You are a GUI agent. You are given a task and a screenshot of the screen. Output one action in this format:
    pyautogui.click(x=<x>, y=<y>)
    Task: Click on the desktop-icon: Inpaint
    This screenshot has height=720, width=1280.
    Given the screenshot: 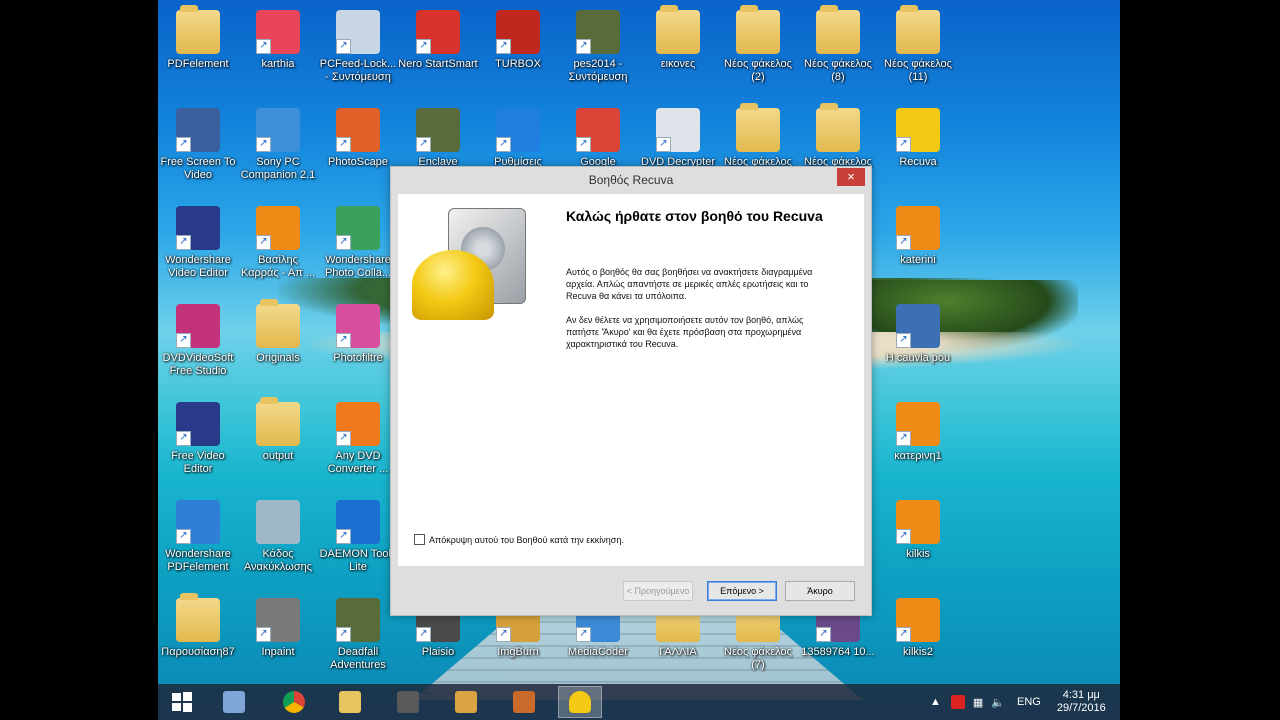 What is the action you would take?
    pyautogui.click(x=278, y=640)
    